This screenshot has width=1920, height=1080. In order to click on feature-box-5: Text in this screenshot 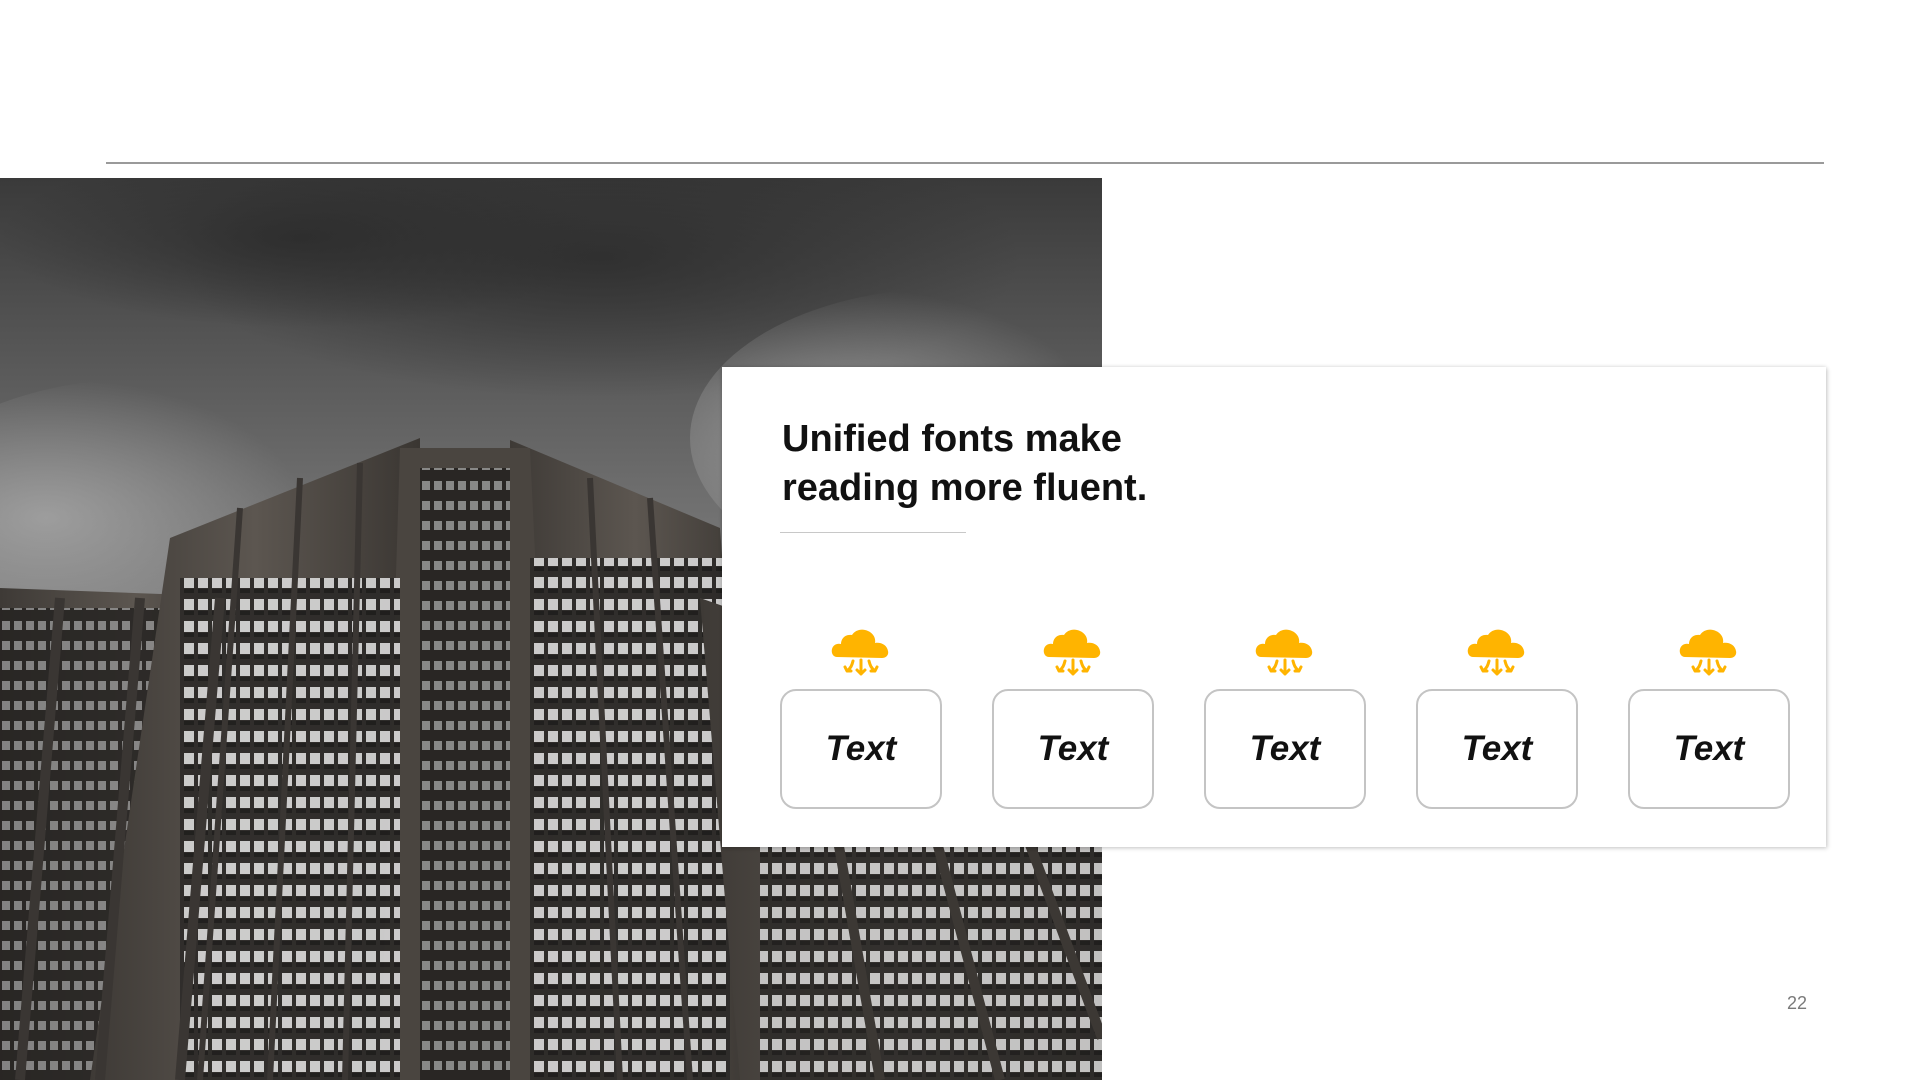, I will do `click(1709, 749)`.